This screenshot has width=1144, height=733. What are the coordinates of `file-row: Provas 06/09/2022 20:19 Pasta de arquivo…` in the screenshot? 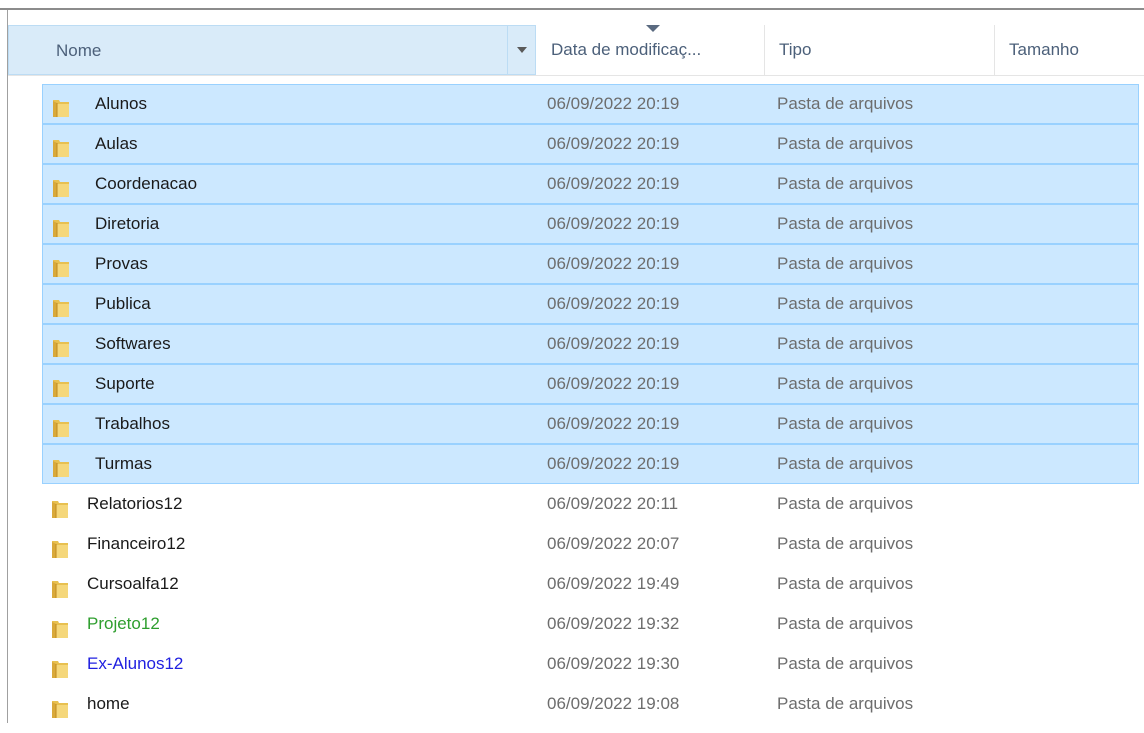 It's located at (590, 264).